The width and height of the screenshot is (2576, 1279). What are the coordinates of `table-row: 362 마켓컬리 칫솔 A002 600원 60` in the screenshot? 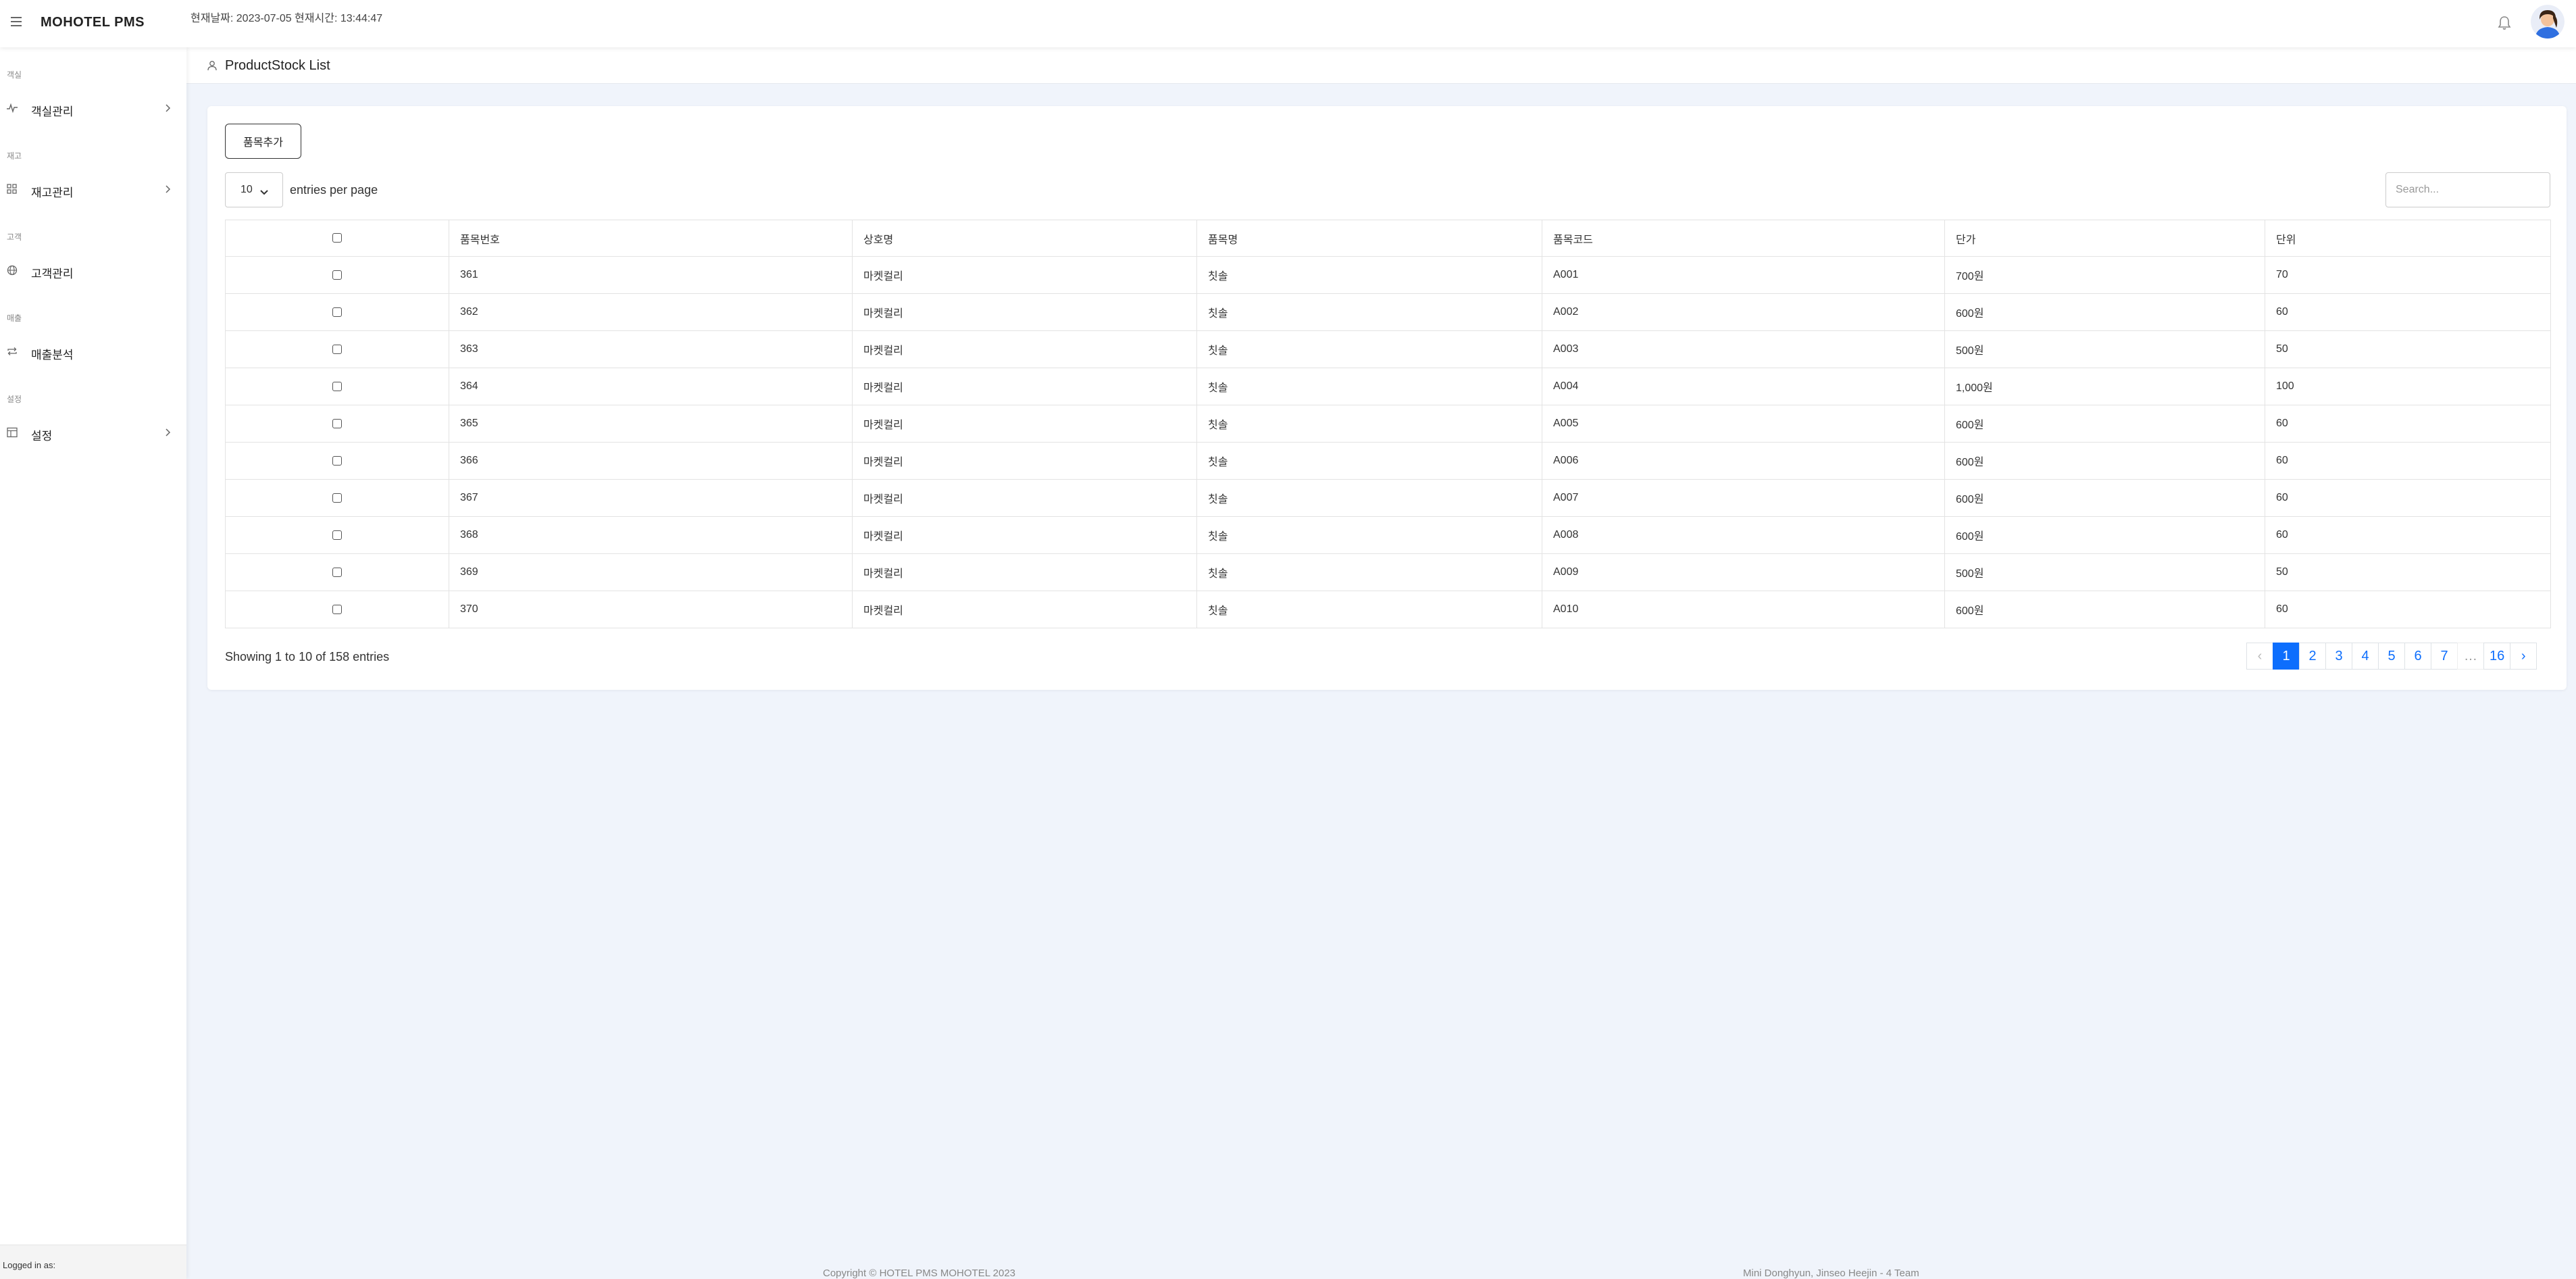 It's located at (1388, 312).